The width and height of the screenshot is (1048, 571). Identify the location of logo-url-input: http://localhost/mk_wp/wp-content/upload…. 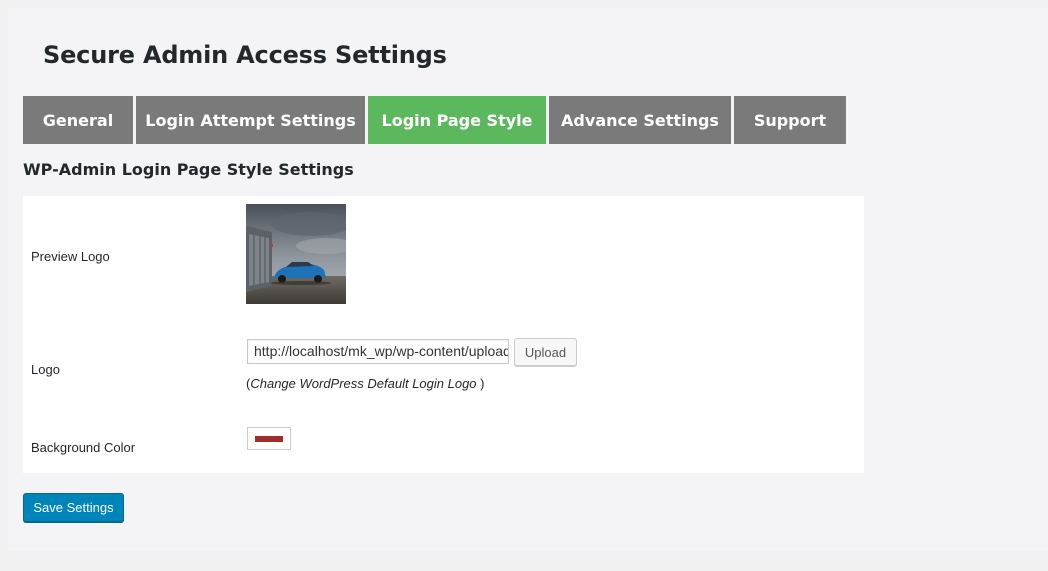
(378, 351).